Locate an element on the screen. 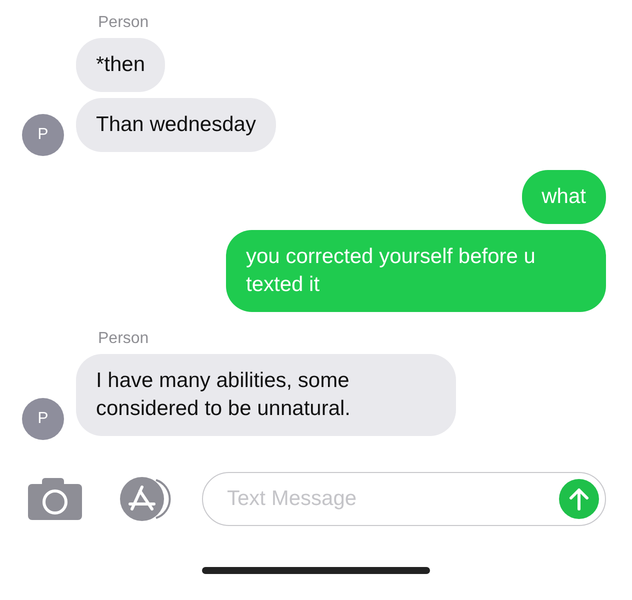 The image size is (632, 600). message-field: Text Message is located at coordinates (404, 499).